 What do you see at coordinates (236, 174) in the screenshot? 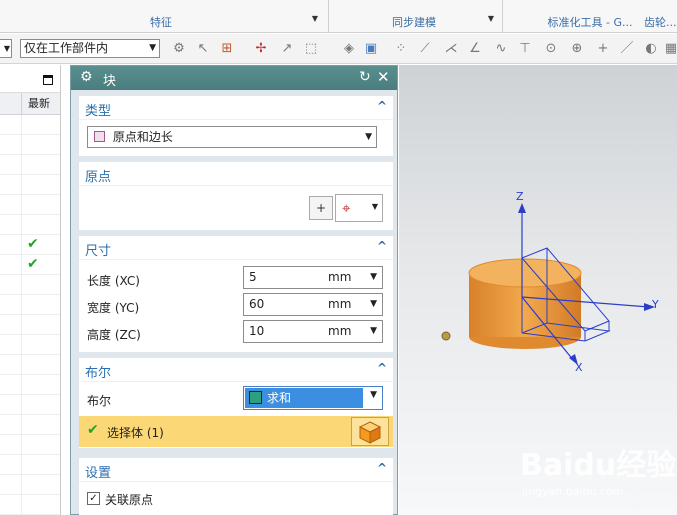
I see `section-header-origin: 原点` at bounding box center [236, 174].